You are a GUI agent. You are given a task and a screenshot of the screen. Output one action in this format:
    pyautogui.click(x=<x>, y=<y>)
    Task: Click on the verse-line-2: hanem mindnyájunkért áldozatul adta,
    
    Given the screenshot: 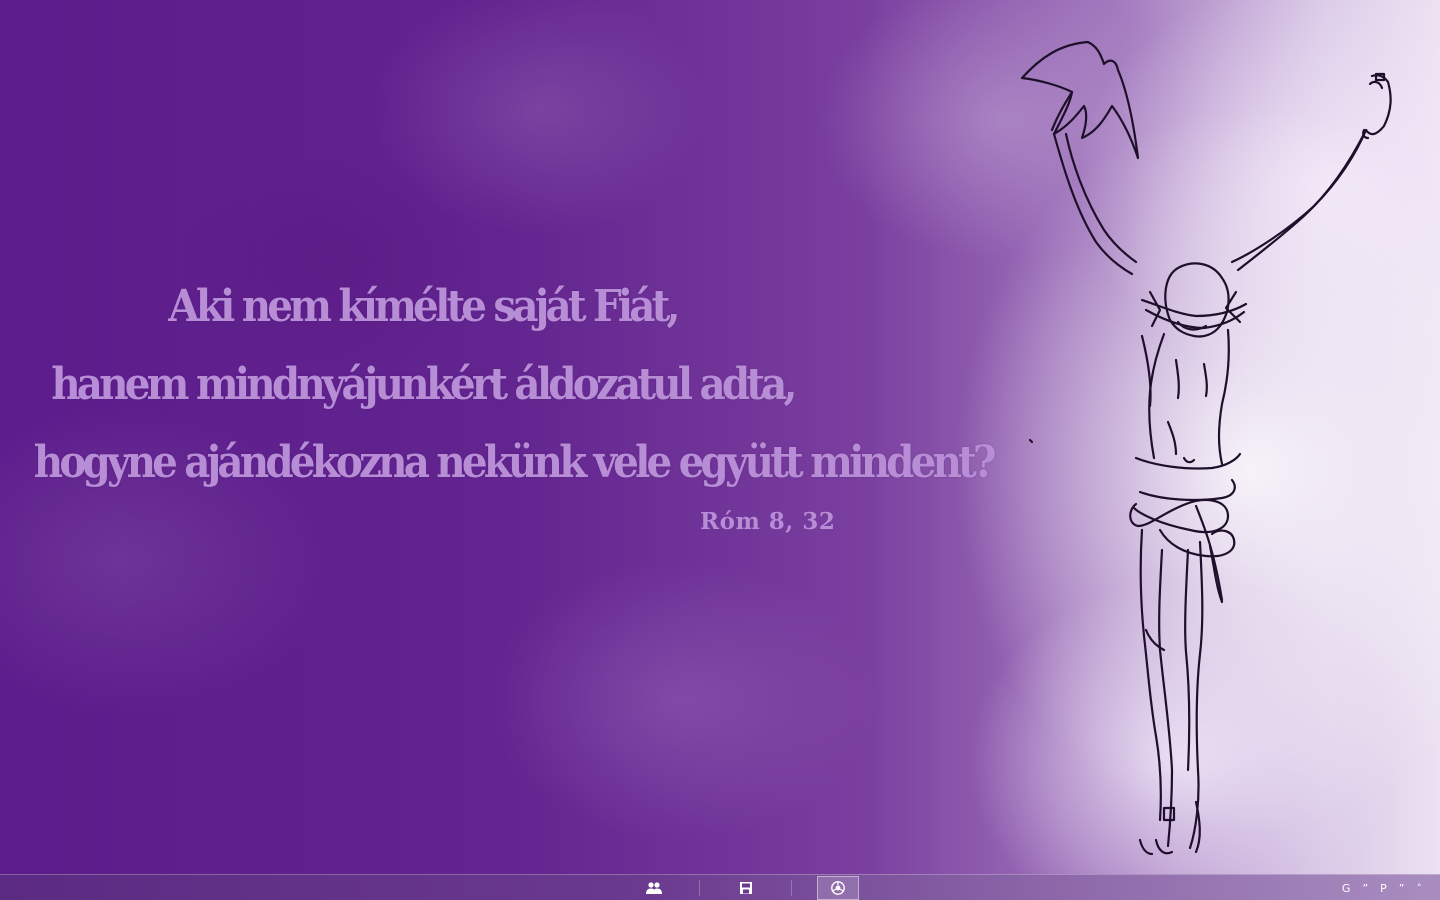 What is the action you would take?
    pyautogui.click(x=424, y=384)
    